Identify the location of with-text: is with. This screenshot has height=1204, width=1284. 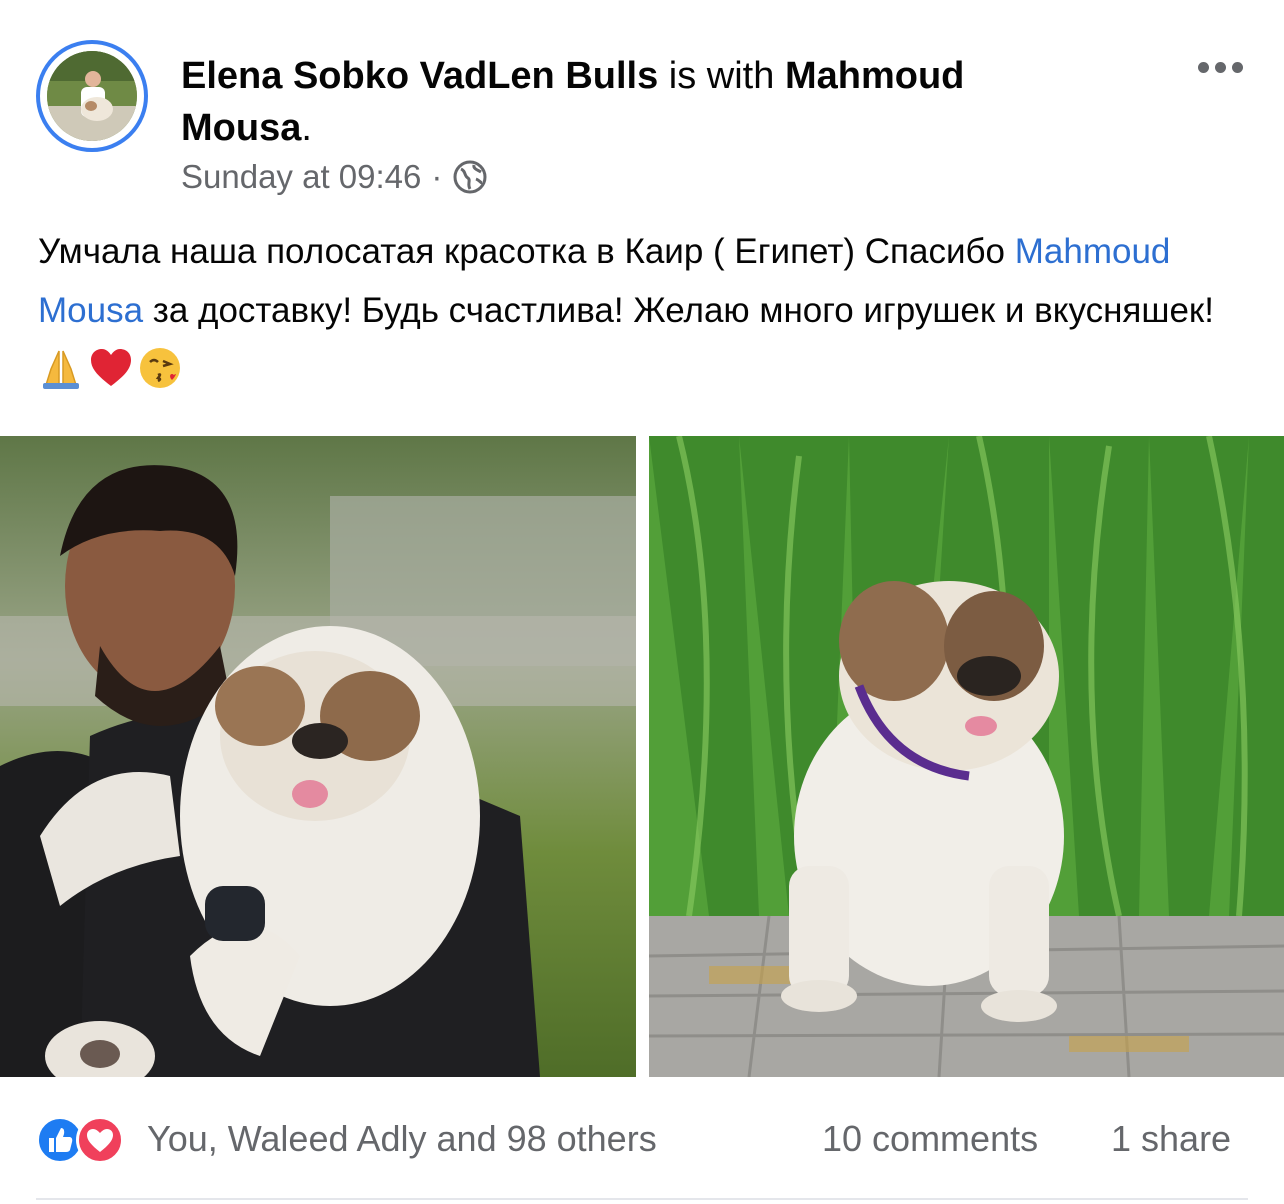
(721, 76).